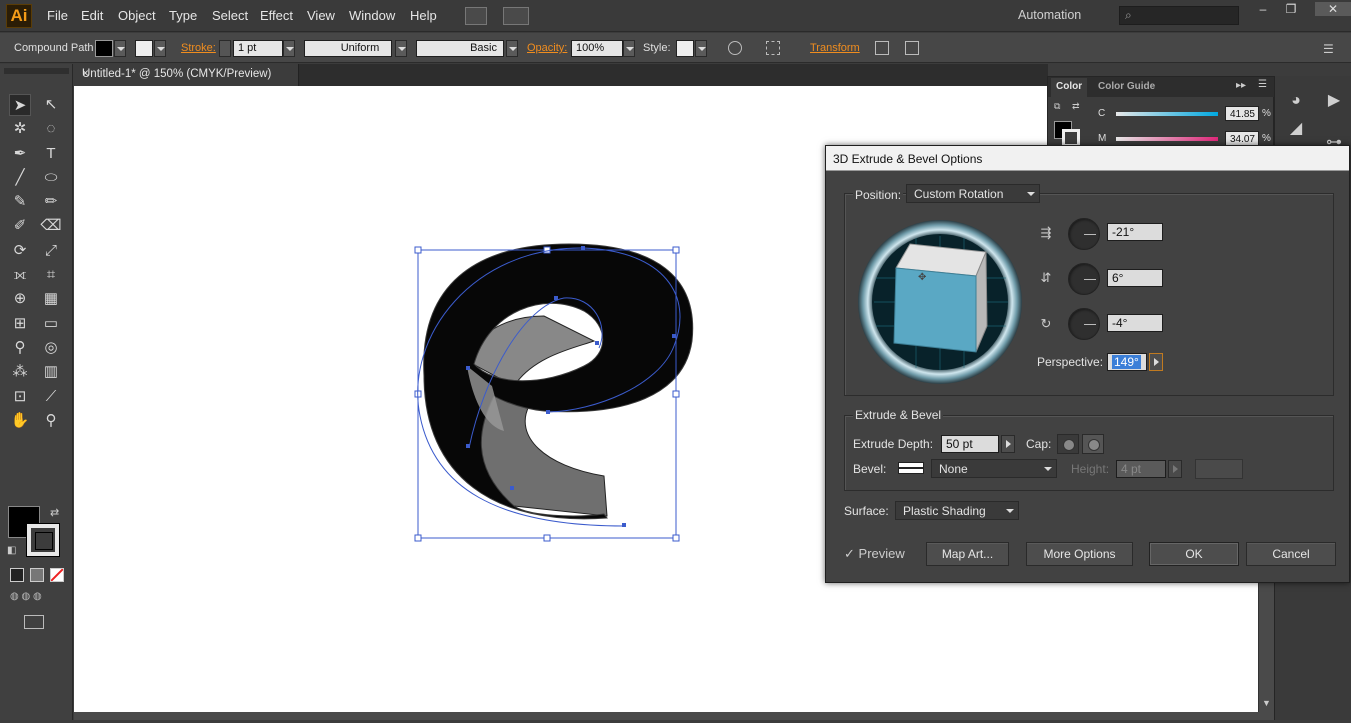 Image resolution: width=1351 pixels, height=723 pixels. What do you see at coordinates (1141, 469) in the screenshot?
I see `height-input: 4 pt` at bounding box center [1141, 469].